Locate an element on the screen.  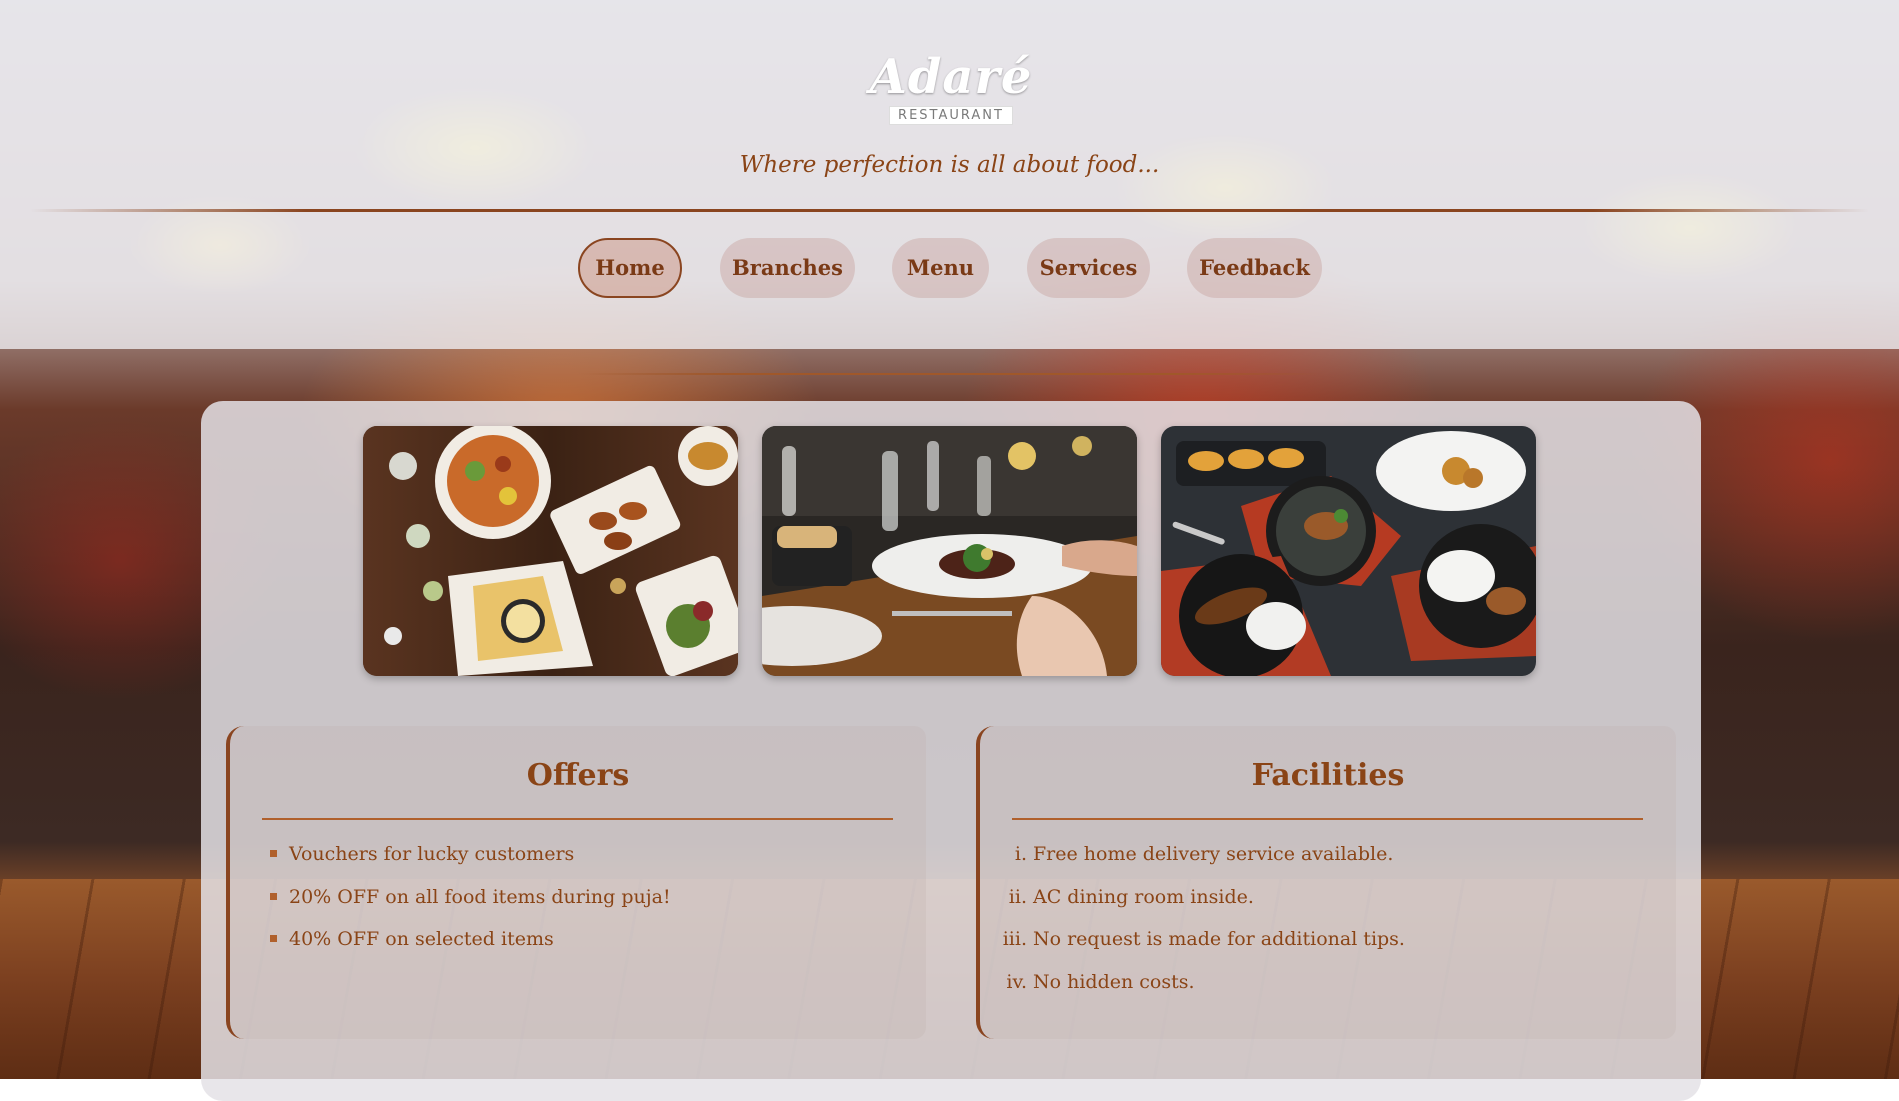
nav-branches-button: Branches is located at coordinates (787, 268).